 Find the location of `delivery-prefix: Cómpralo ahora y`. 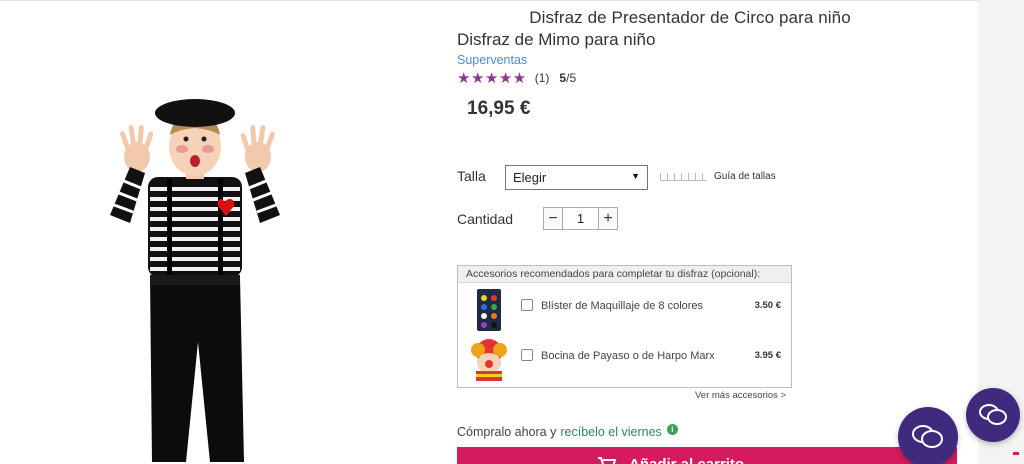

delivery-prefix: Cómpralo ahora y is located at coordinates (507, 432).